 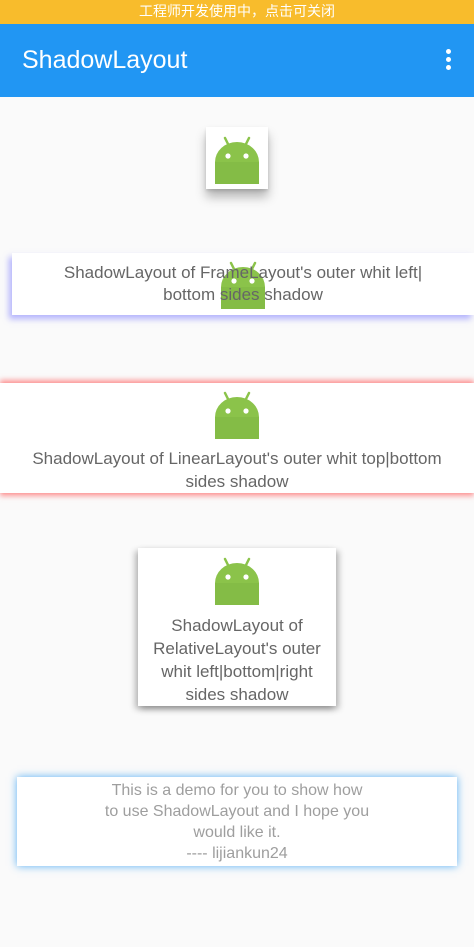 I want to click on dev-mode-banner: 工程师开发使用中，点击可关闭, so click(x=237, y=12).